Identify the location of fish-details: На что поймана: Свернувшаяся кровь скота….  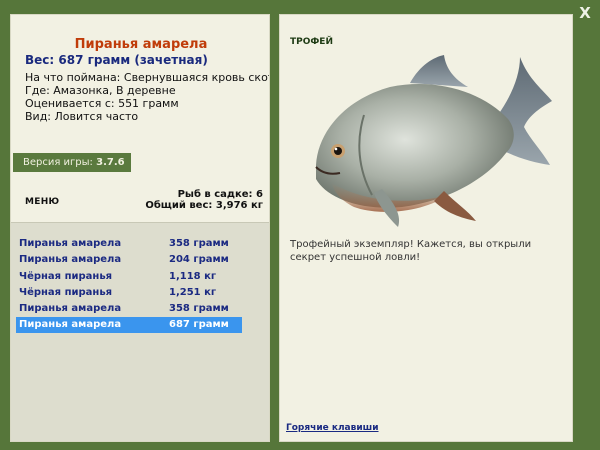
(147, 97).